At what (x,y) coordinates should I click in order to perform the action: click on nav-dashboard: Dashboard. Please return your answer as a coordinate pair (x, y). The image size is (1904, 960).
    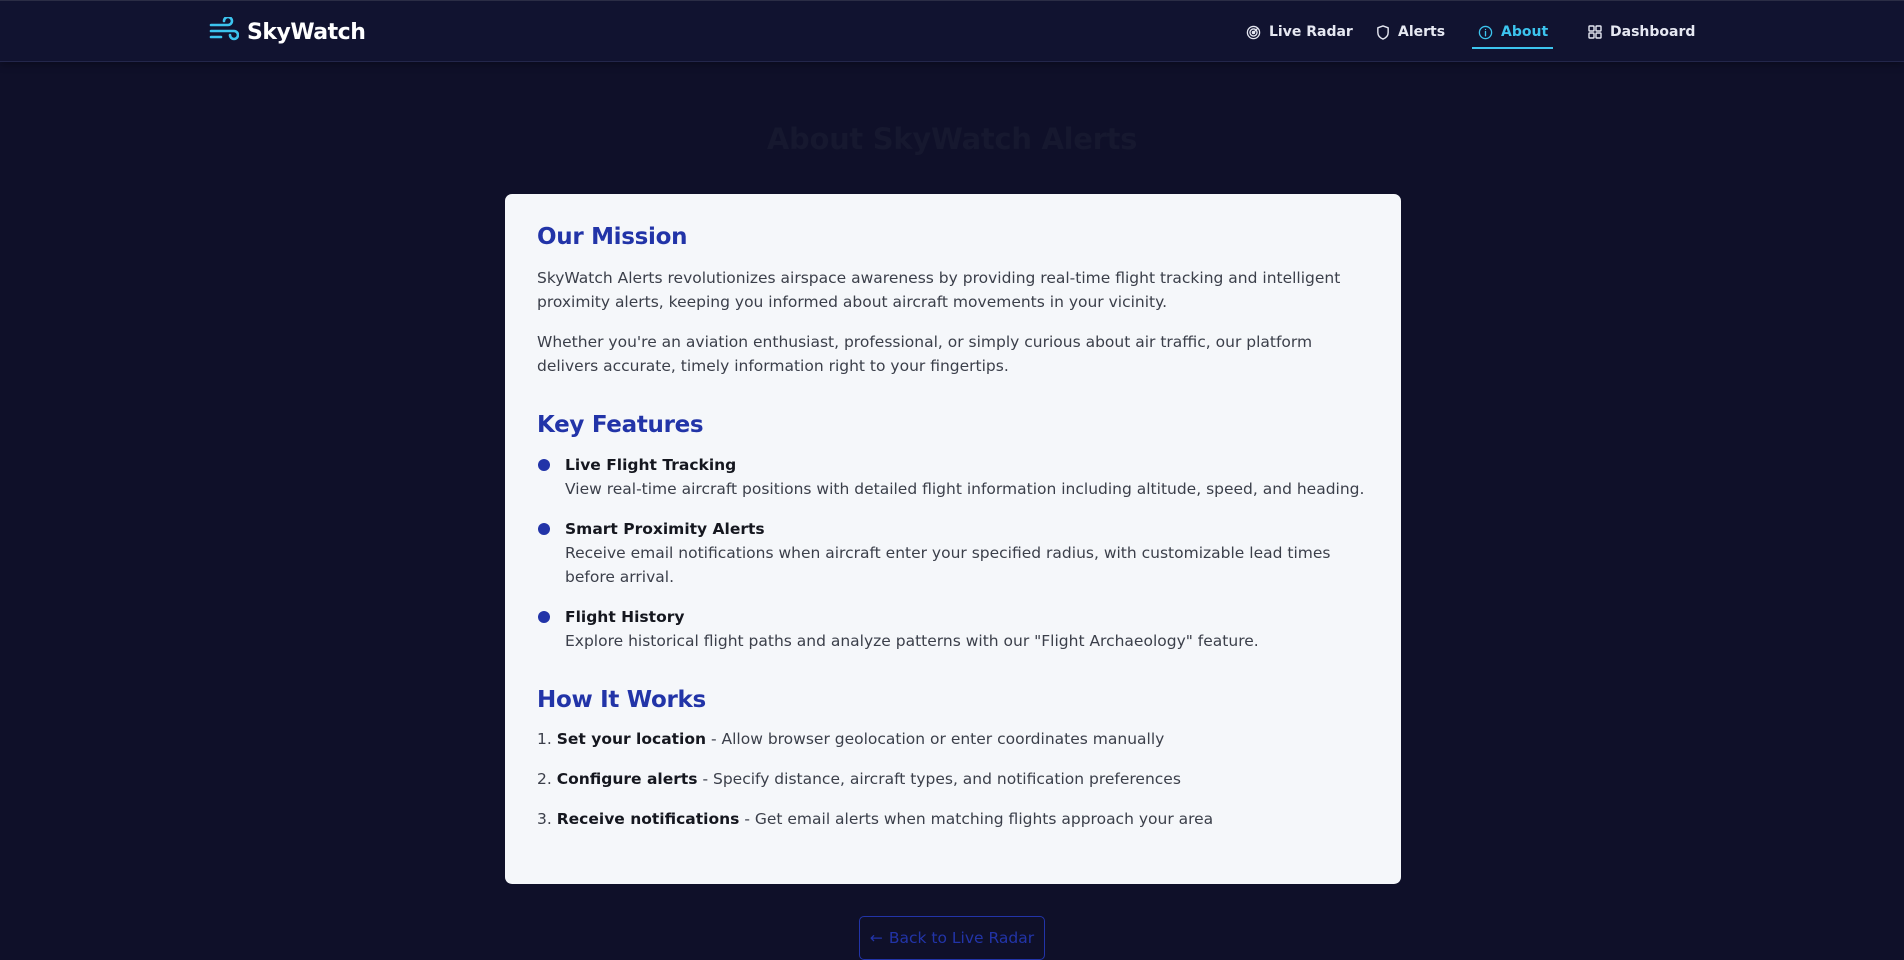
    Looking at the image, I should click on (1641, 32).